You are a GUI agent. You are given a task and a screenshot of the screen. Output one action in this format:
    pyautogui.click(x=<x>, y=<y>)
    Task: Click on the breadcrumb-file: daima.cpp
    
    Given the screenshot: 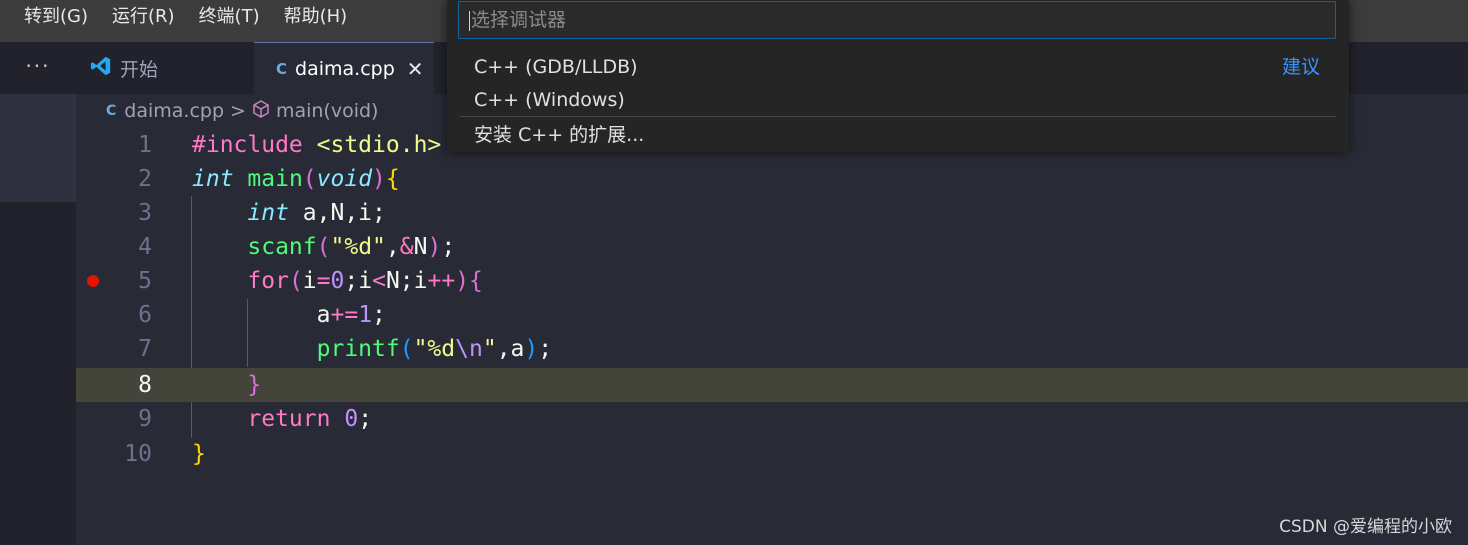 What is the action you would take?
    pyautogui.click(x=174, y=111)
    